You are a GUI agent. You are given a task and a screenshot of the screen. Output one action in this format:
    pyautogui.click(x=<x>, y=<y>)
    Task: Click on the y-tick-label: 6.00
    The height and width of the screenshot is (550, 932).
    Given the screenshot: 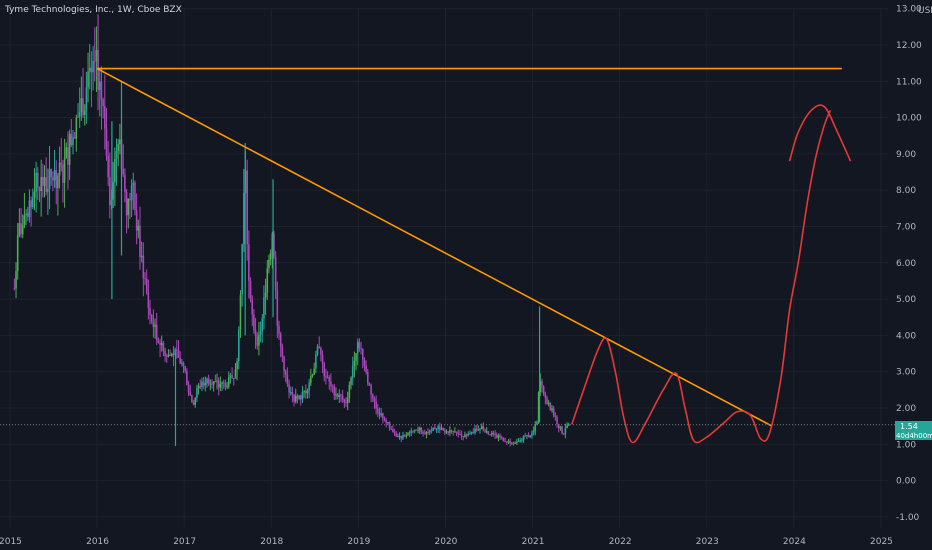 What is the action you would take?
    pyautogui.click(x=906, y=264)
    